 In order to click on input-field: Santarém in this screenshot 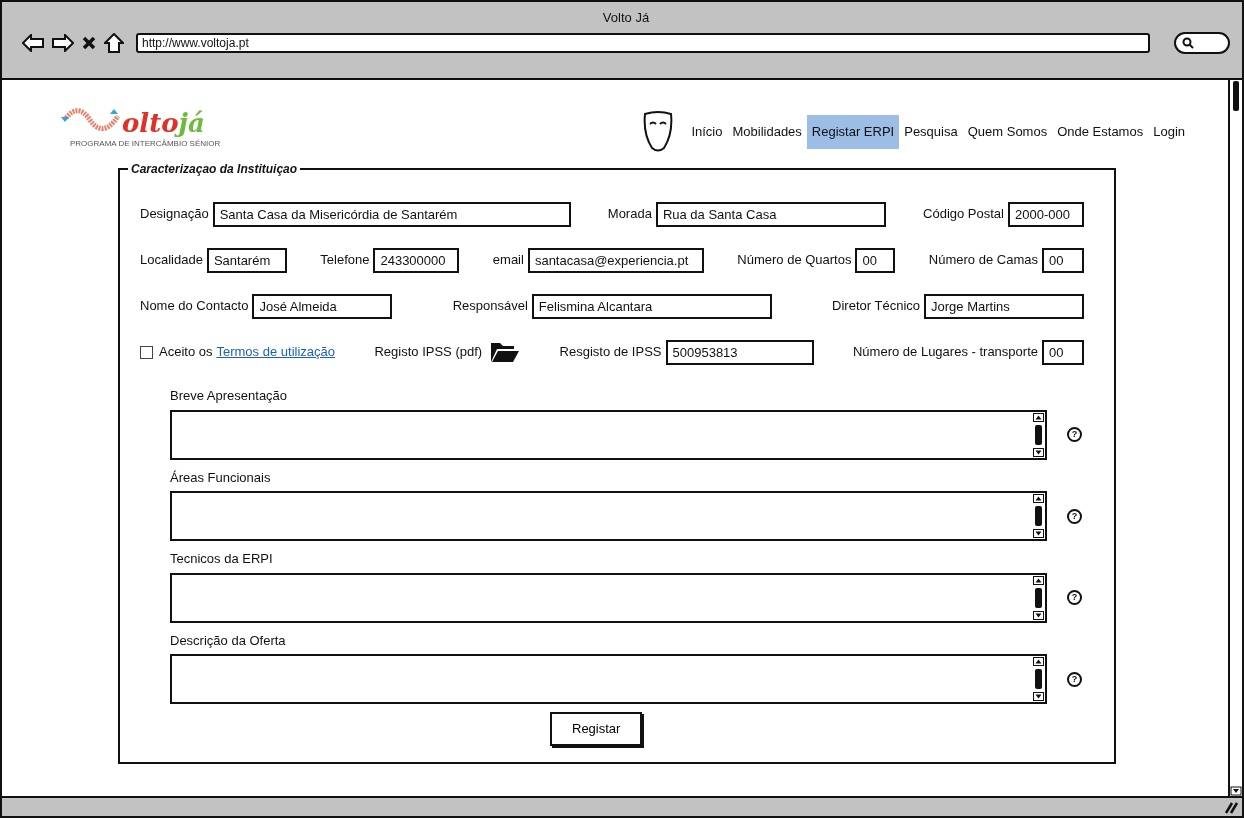, I will do `click(246, 260)`.